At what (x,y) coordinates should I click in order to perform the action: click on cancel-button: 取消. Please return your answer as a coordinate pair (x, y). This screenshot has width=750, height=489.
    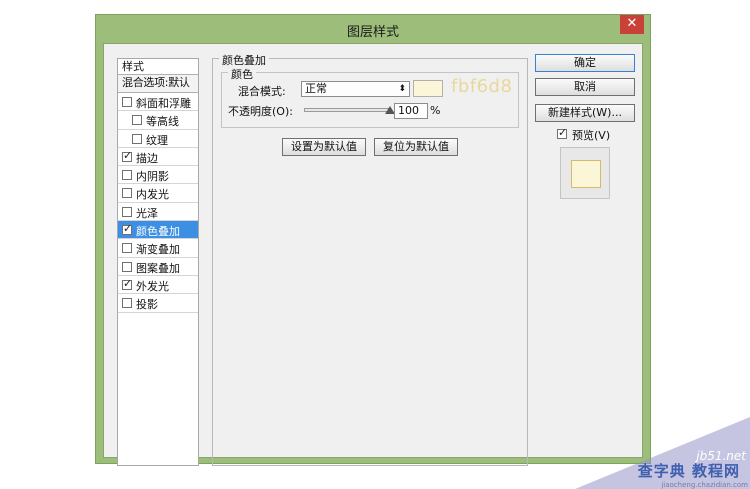
    Looking at the image, I should click on (585, 87).